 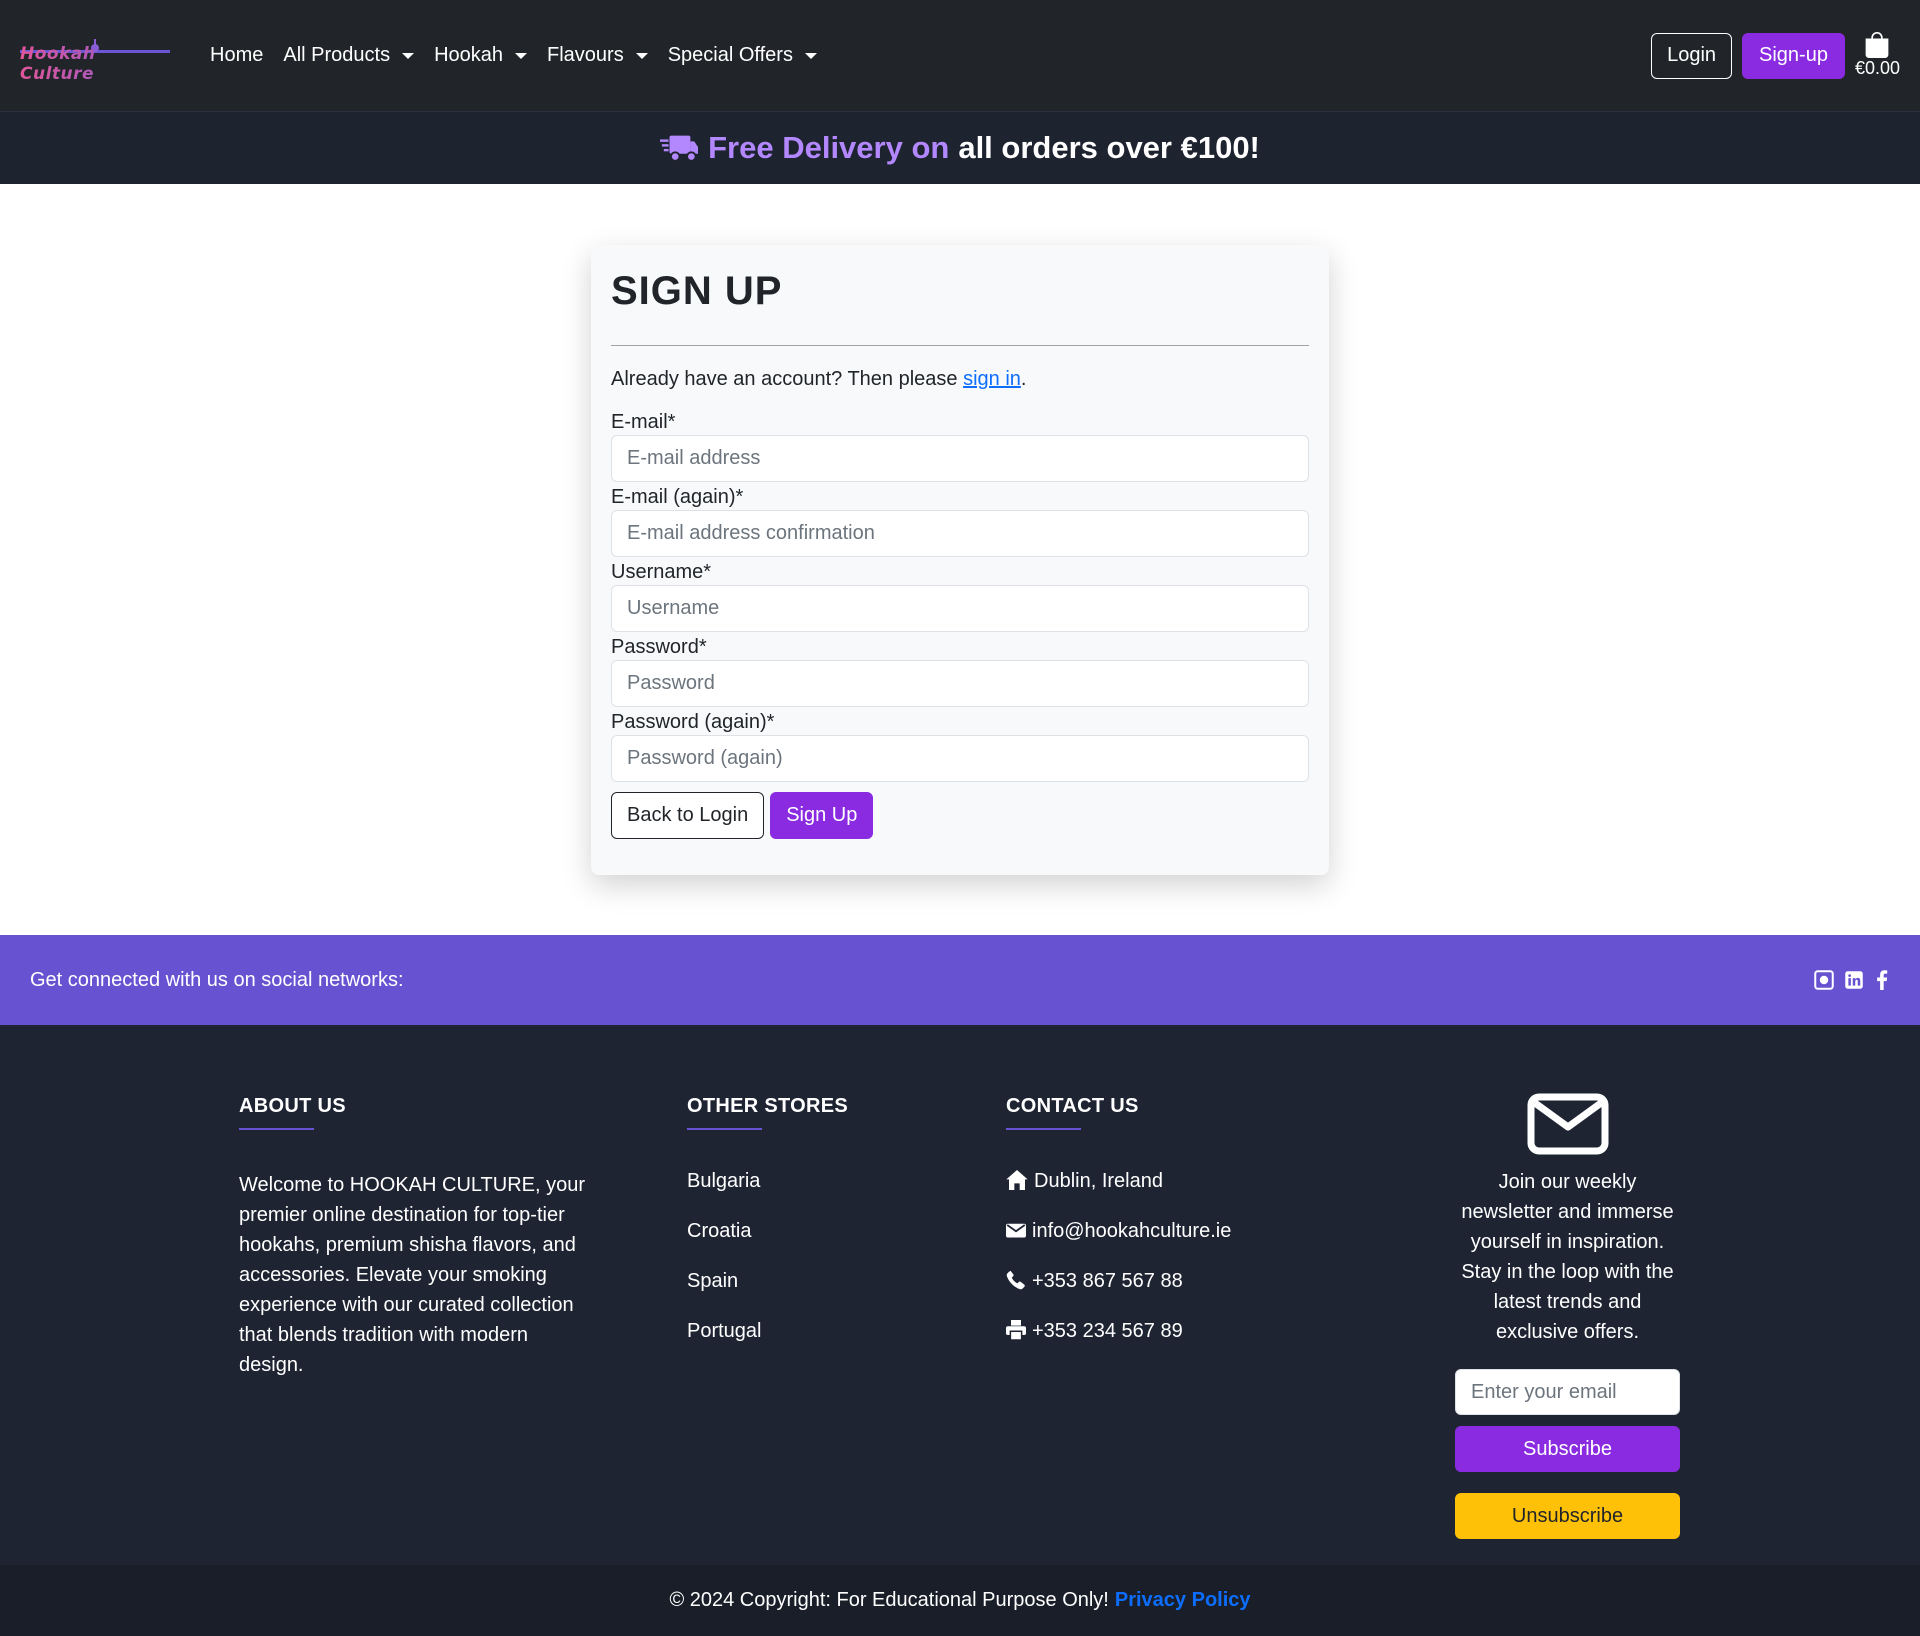 I want to click on phone-icon, so click(x=1015, y=1280).